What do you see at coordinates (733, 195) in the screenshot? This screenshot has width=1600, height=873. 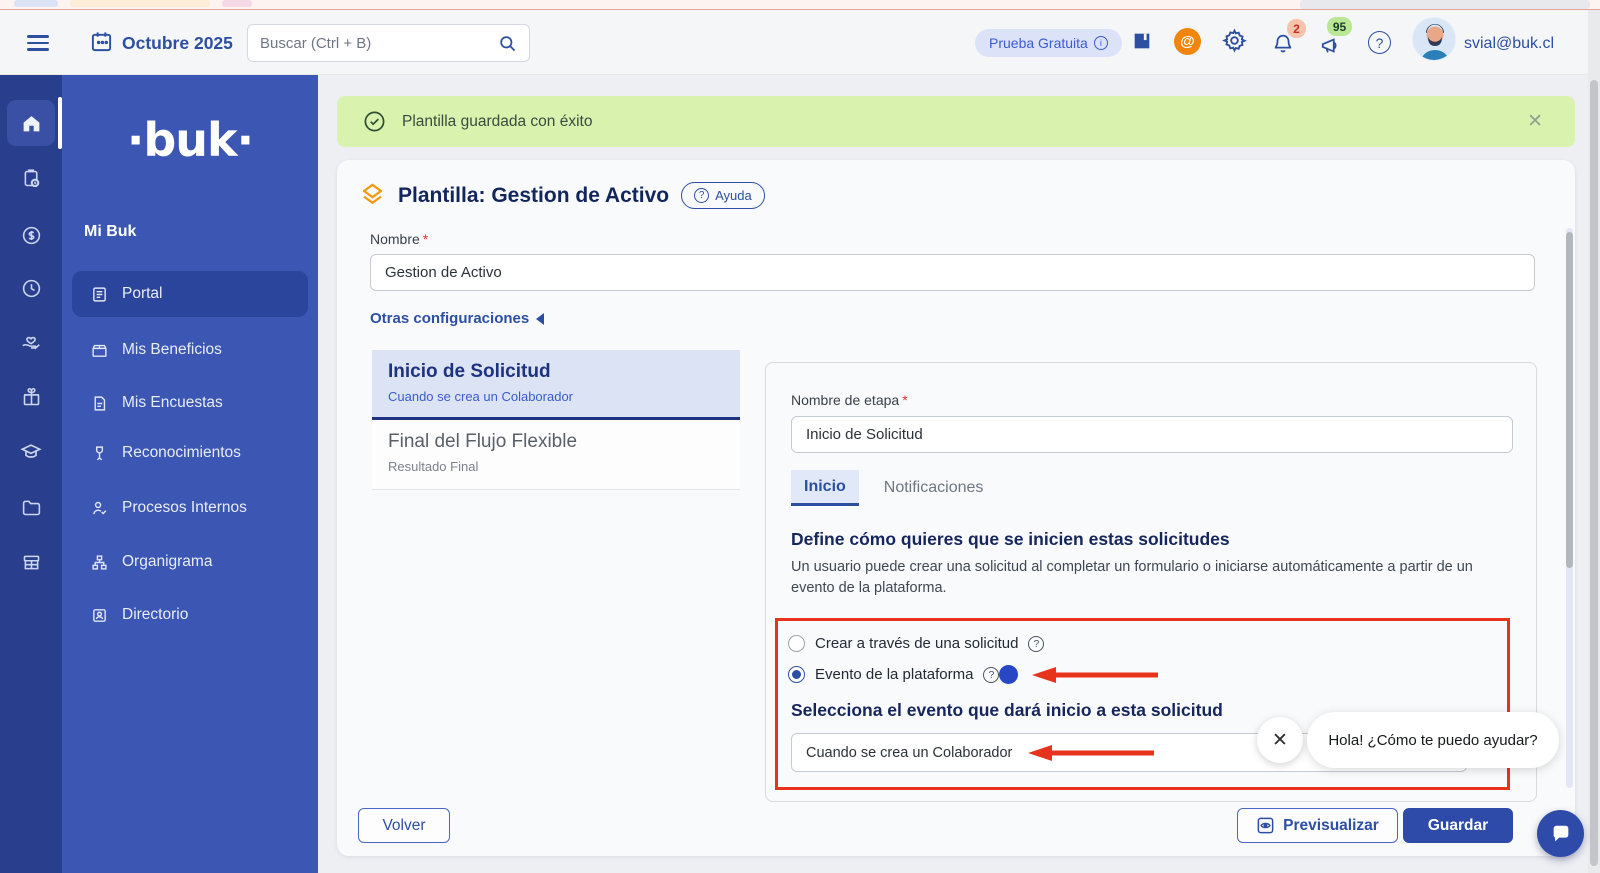 I see `ayuda-label: Ayuda` at bounding box center [733, 195].